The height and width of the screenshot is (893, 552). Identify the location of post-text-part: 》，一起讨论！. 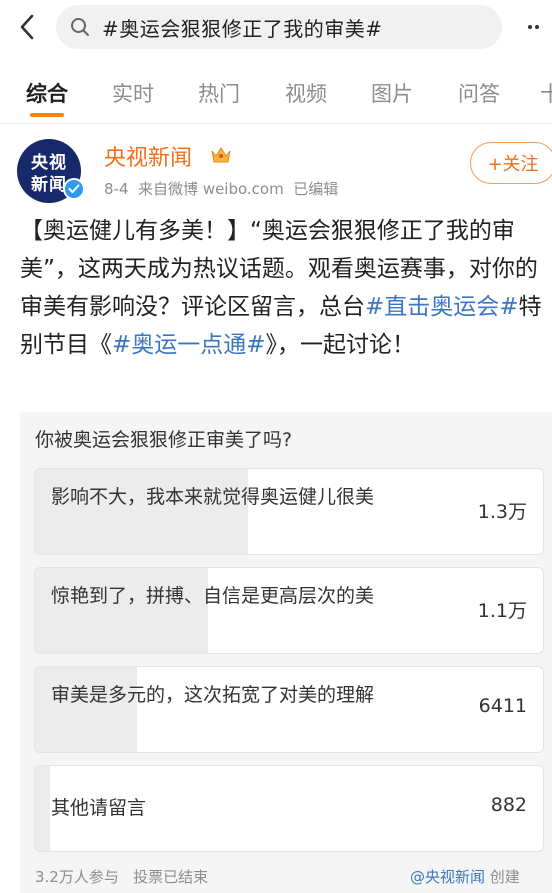
(340, 345).